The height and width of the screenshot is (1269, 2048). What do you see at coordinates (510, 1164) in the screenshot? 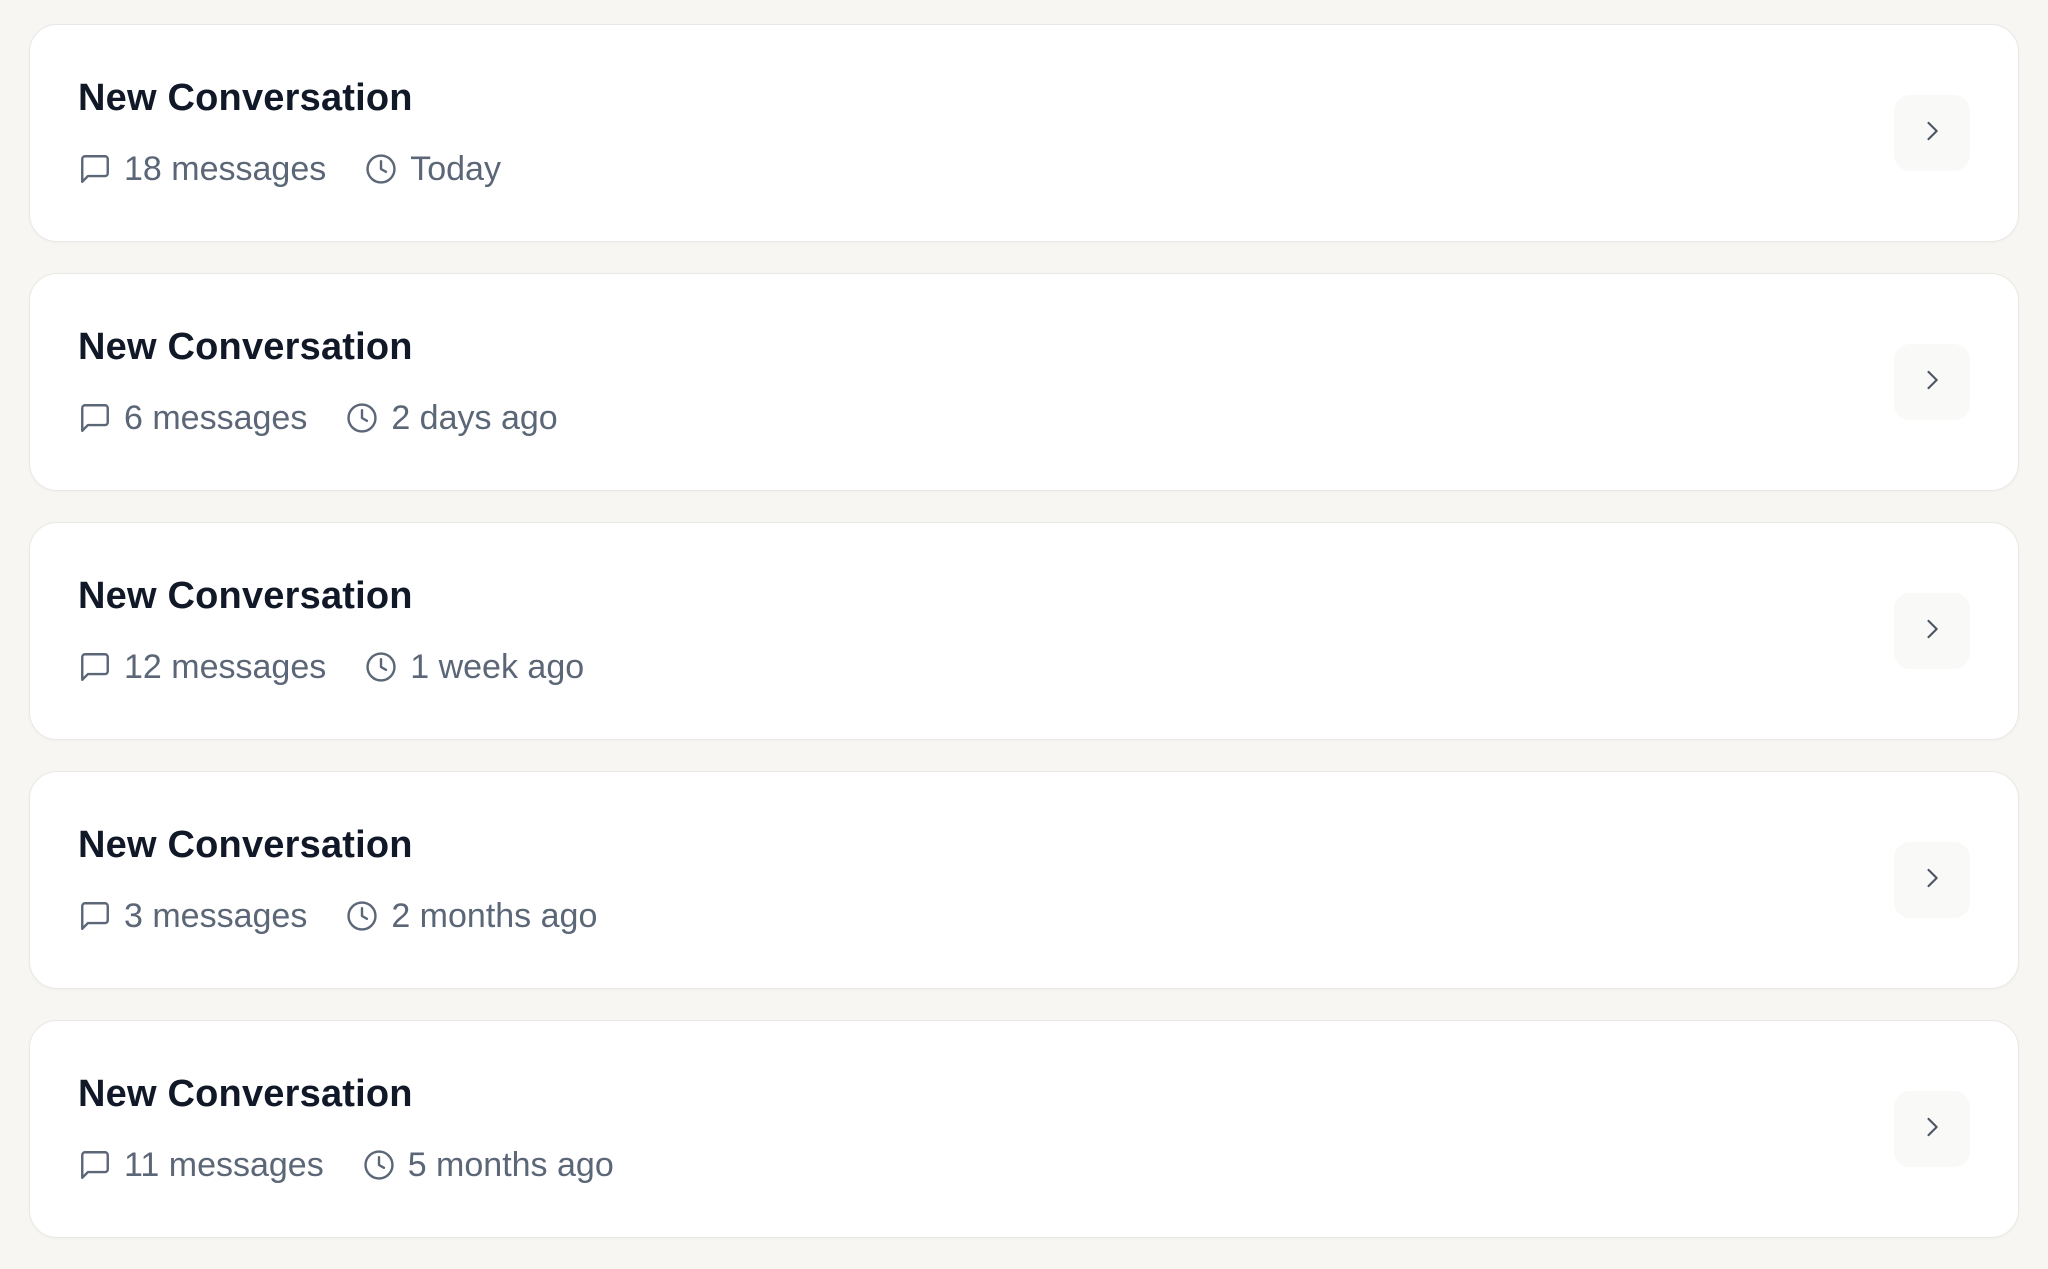
I see `last-updated-label: 5 months ago` at bounding box center [510, 1164].